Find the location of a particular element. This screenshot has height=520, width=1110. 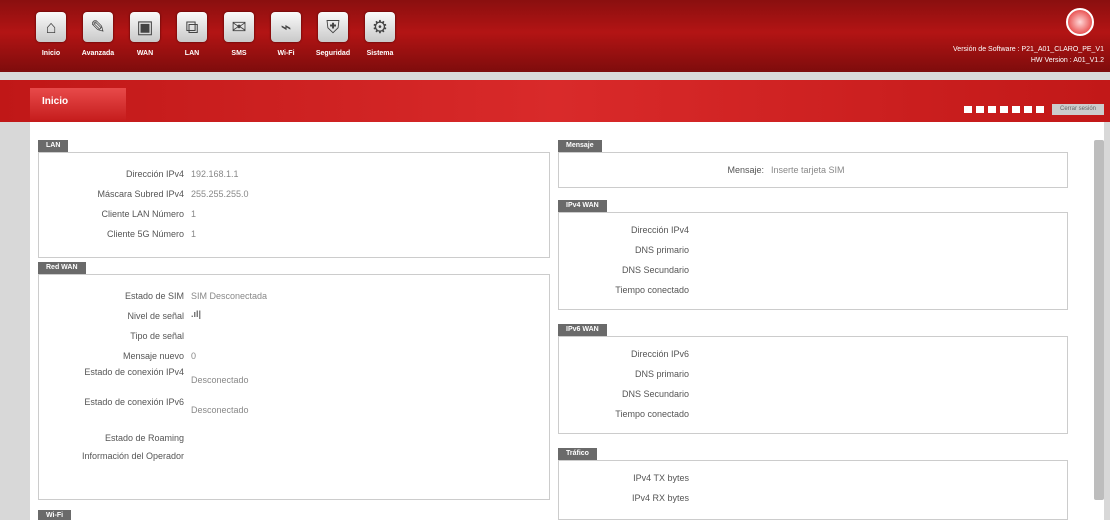

traffic-panel: Tráfico IPv4 TX bytes IPv4 RX bytes is located at coordinates (813, 484).